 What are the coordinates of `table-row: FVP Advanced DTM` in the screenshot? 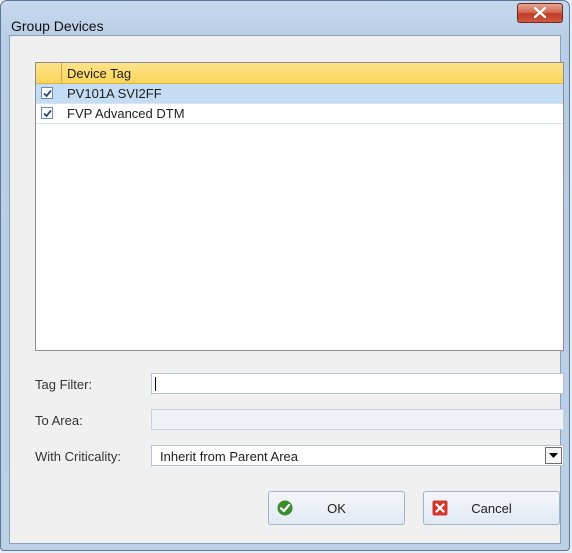 It's located at (299, 114).